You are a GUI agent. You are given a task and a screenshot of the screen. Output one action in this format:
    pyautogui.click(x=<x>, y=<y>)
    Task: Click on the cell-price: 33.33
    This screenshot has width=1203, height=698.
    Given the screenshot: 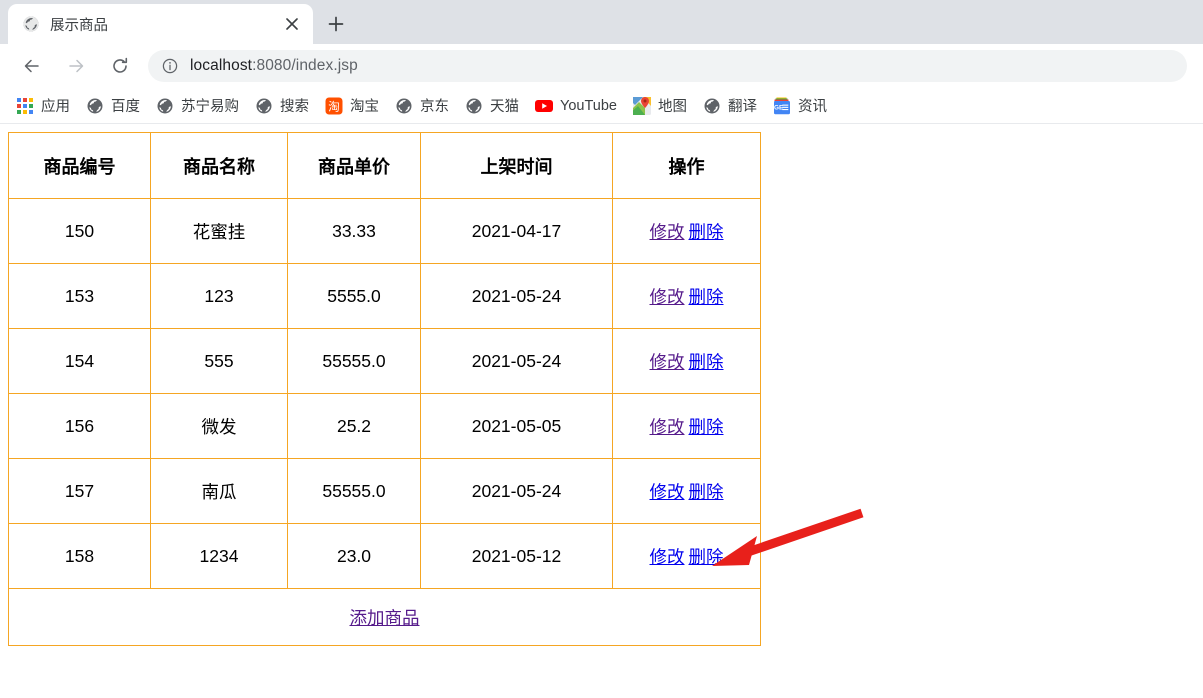 What is the action you would take?
    pyautogui.click(x=354, y=231)
    